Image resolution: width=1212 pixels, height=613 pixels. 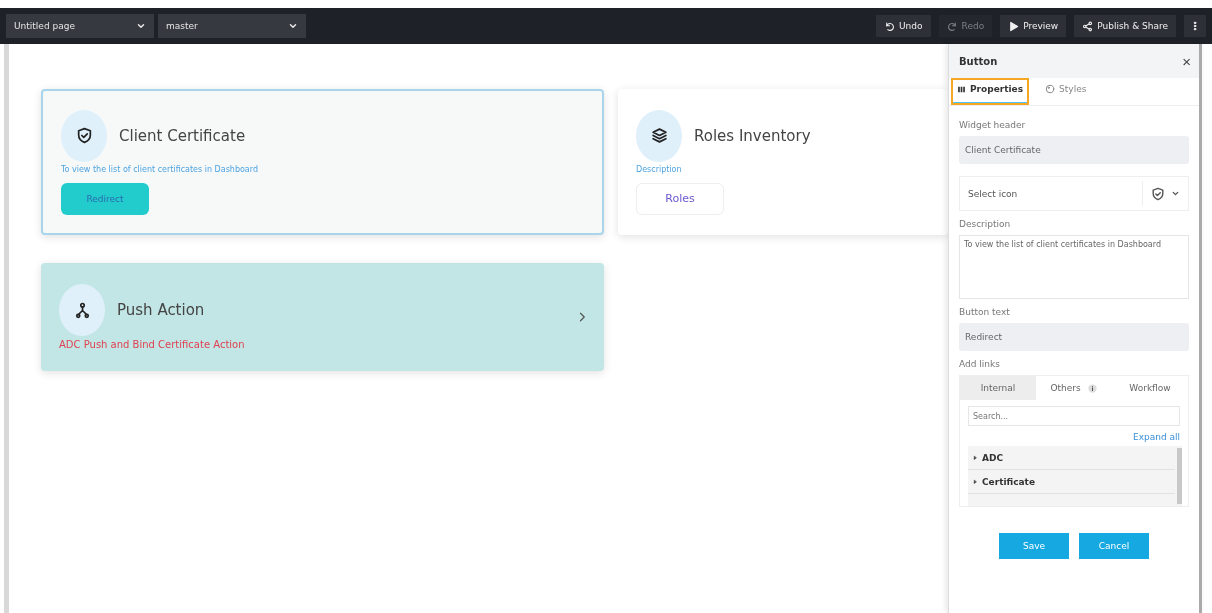 I want to click on card-title: Client Certificate, so click(x=182, y=135).